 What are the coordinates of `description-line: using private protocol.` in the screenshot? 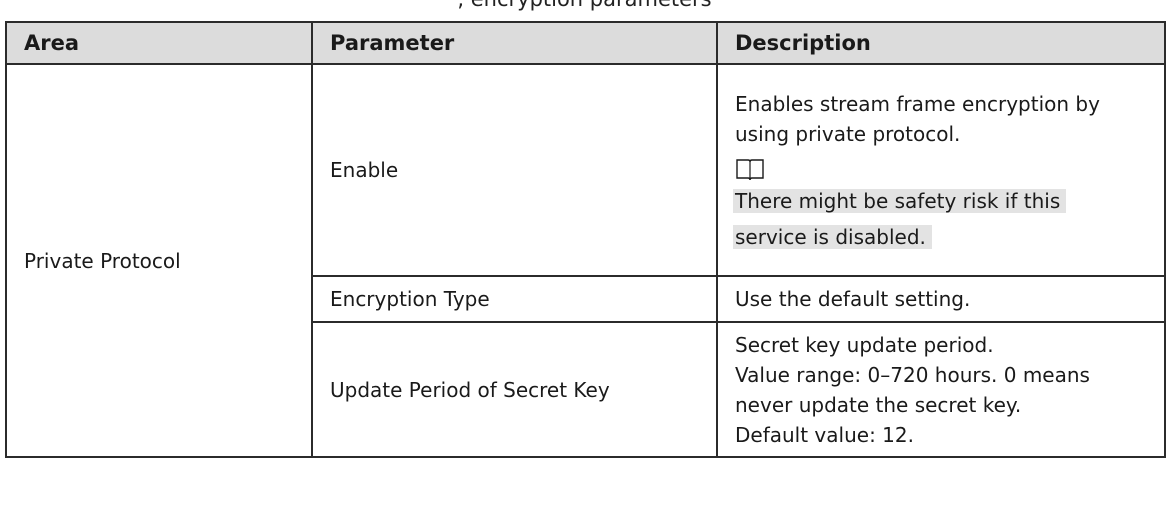 It's located at (848, 134).